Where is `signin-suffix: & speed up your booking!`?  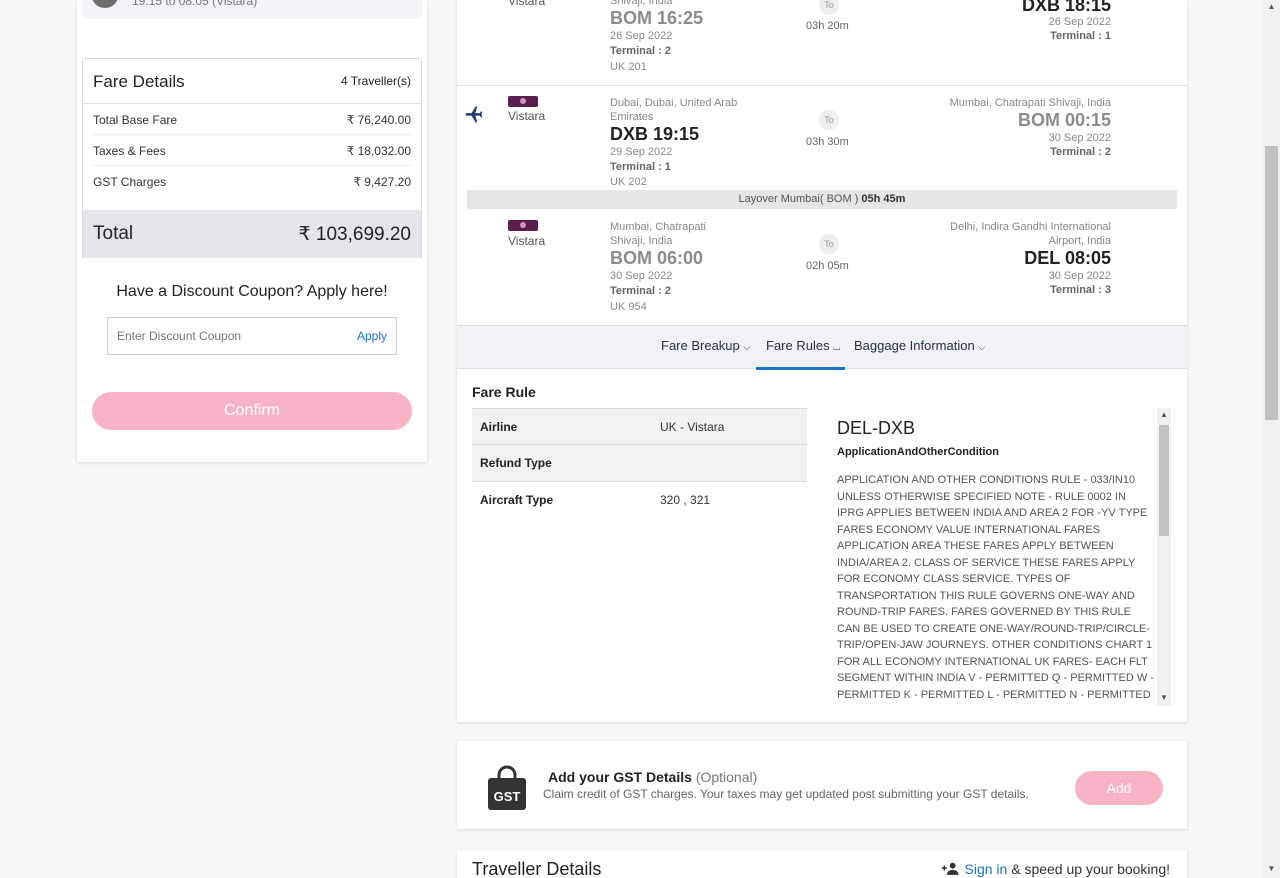
signin-suffix: & speed up your booking! is located at coordinates (1088, 869).